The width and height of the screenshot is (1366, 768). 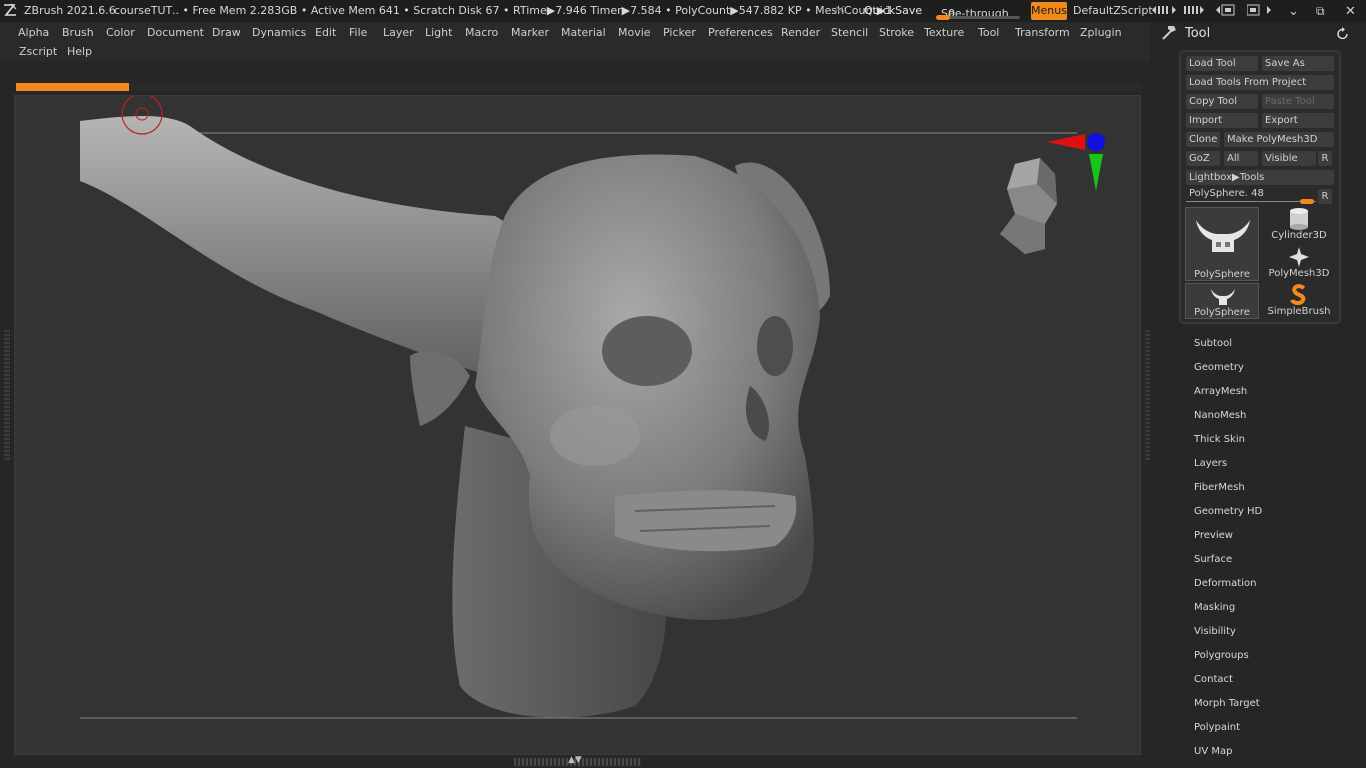 I want to click on swap-layout-icon, so click(x=1228, y=10).